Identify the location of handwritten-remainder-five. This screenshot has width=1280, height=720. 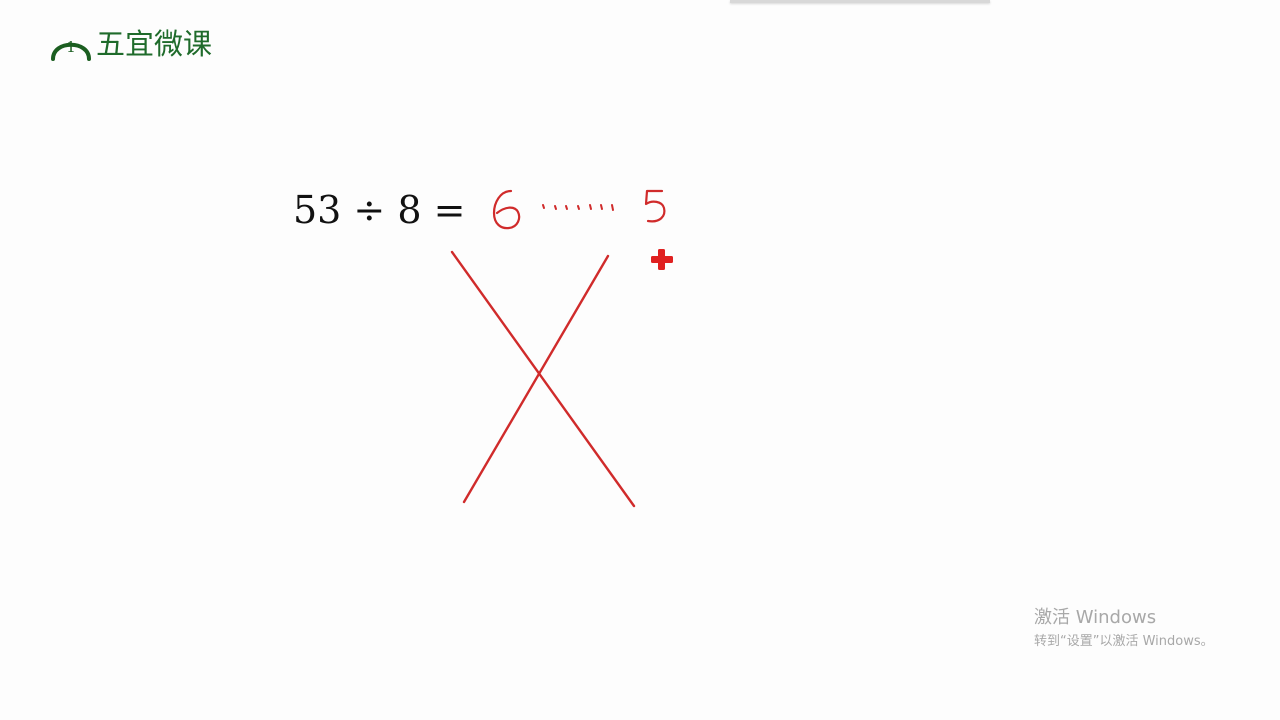
(655, 206).